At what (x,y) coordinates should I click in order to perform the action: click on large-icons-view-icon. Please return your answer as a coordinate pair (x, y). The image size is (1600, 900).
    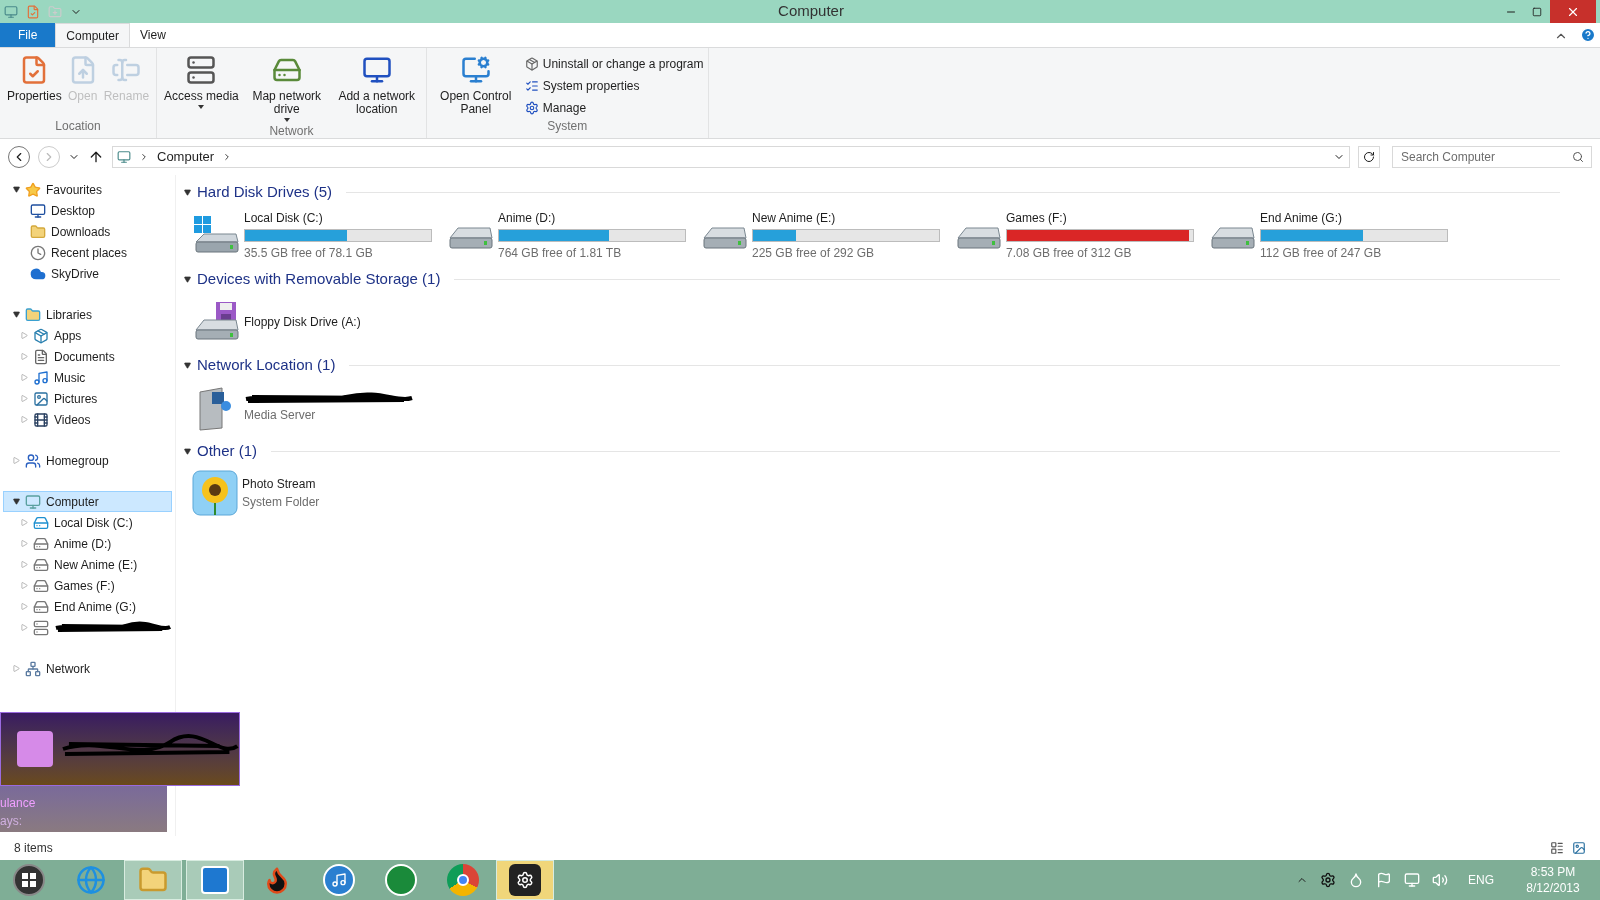
    Looking at the image, I should click on (1579, 848).